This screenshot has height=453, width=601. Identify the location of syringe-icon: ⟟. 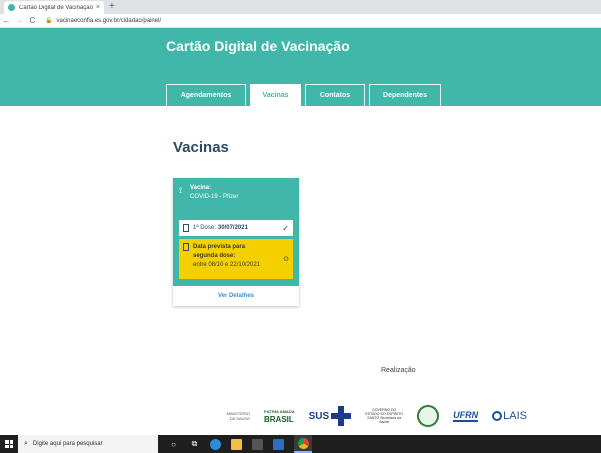
(180, 190).